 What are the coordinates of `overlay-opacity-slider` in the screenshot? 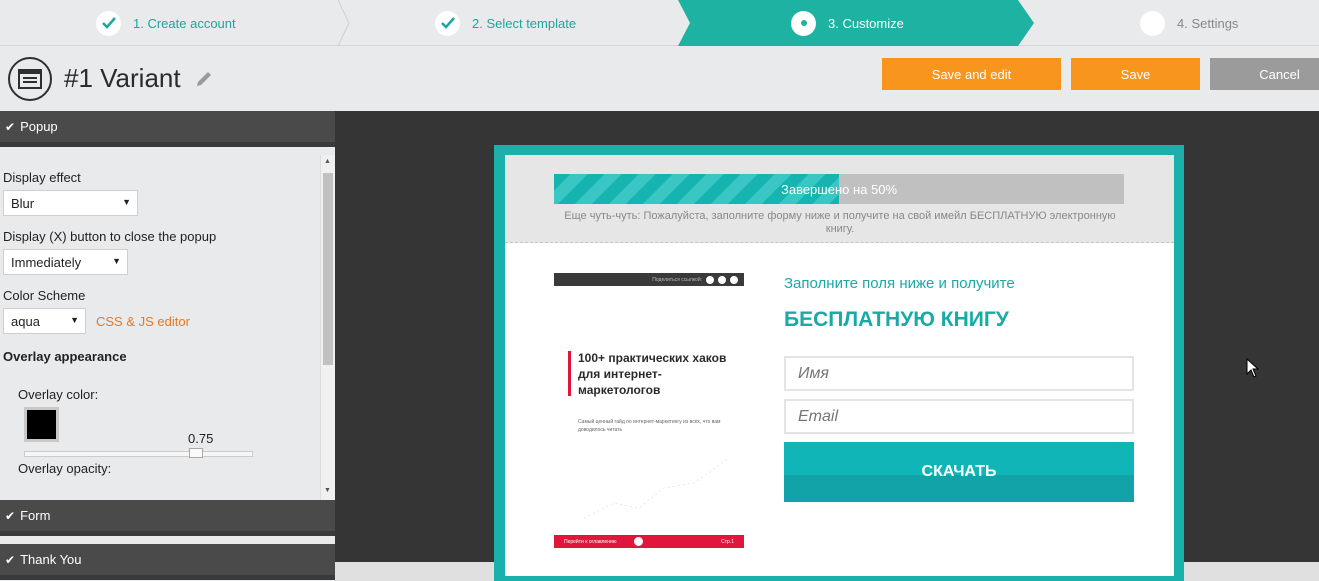 It's located at (138, 454).